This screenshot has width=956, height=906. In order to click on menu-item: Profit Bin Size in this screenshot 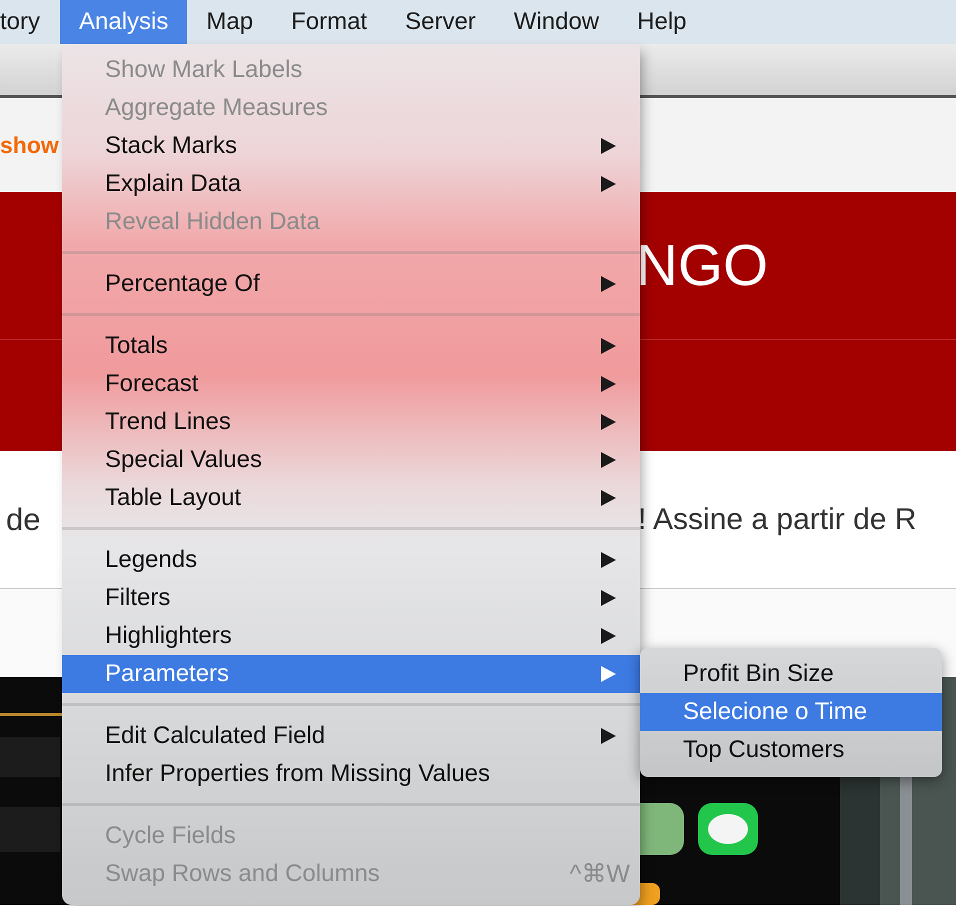, I will do `click(791, 674)`.